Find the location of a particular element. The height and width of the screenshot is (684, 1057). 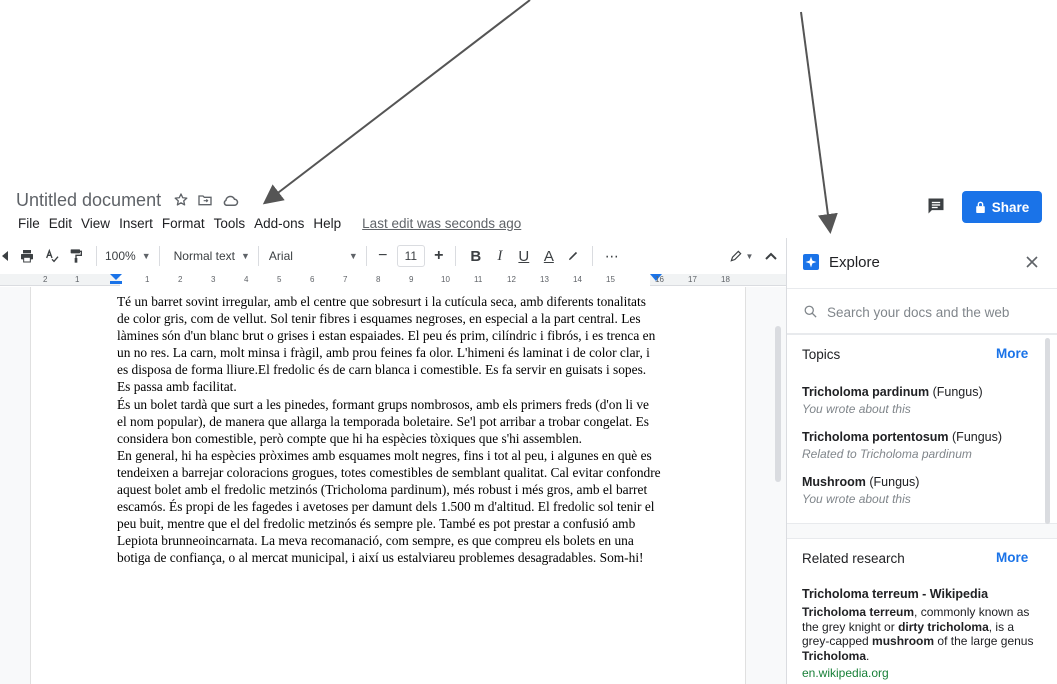

menu-edit: Edit is located at coordinates (60, 223).